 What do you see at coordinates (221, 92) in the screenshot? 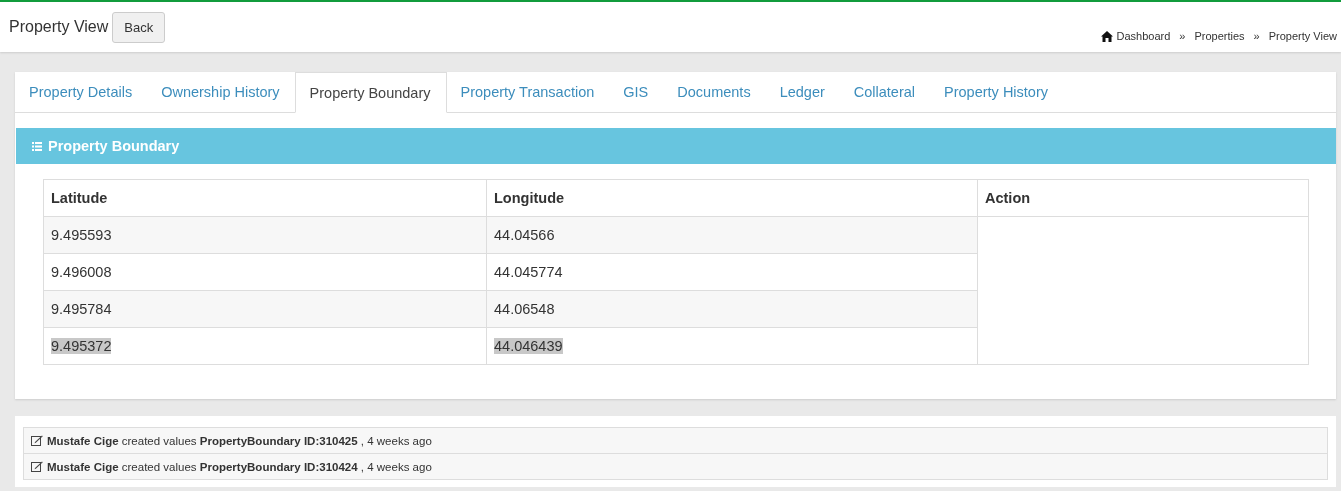
I see `tab: Ownership History` at bounding box center [221, 92].